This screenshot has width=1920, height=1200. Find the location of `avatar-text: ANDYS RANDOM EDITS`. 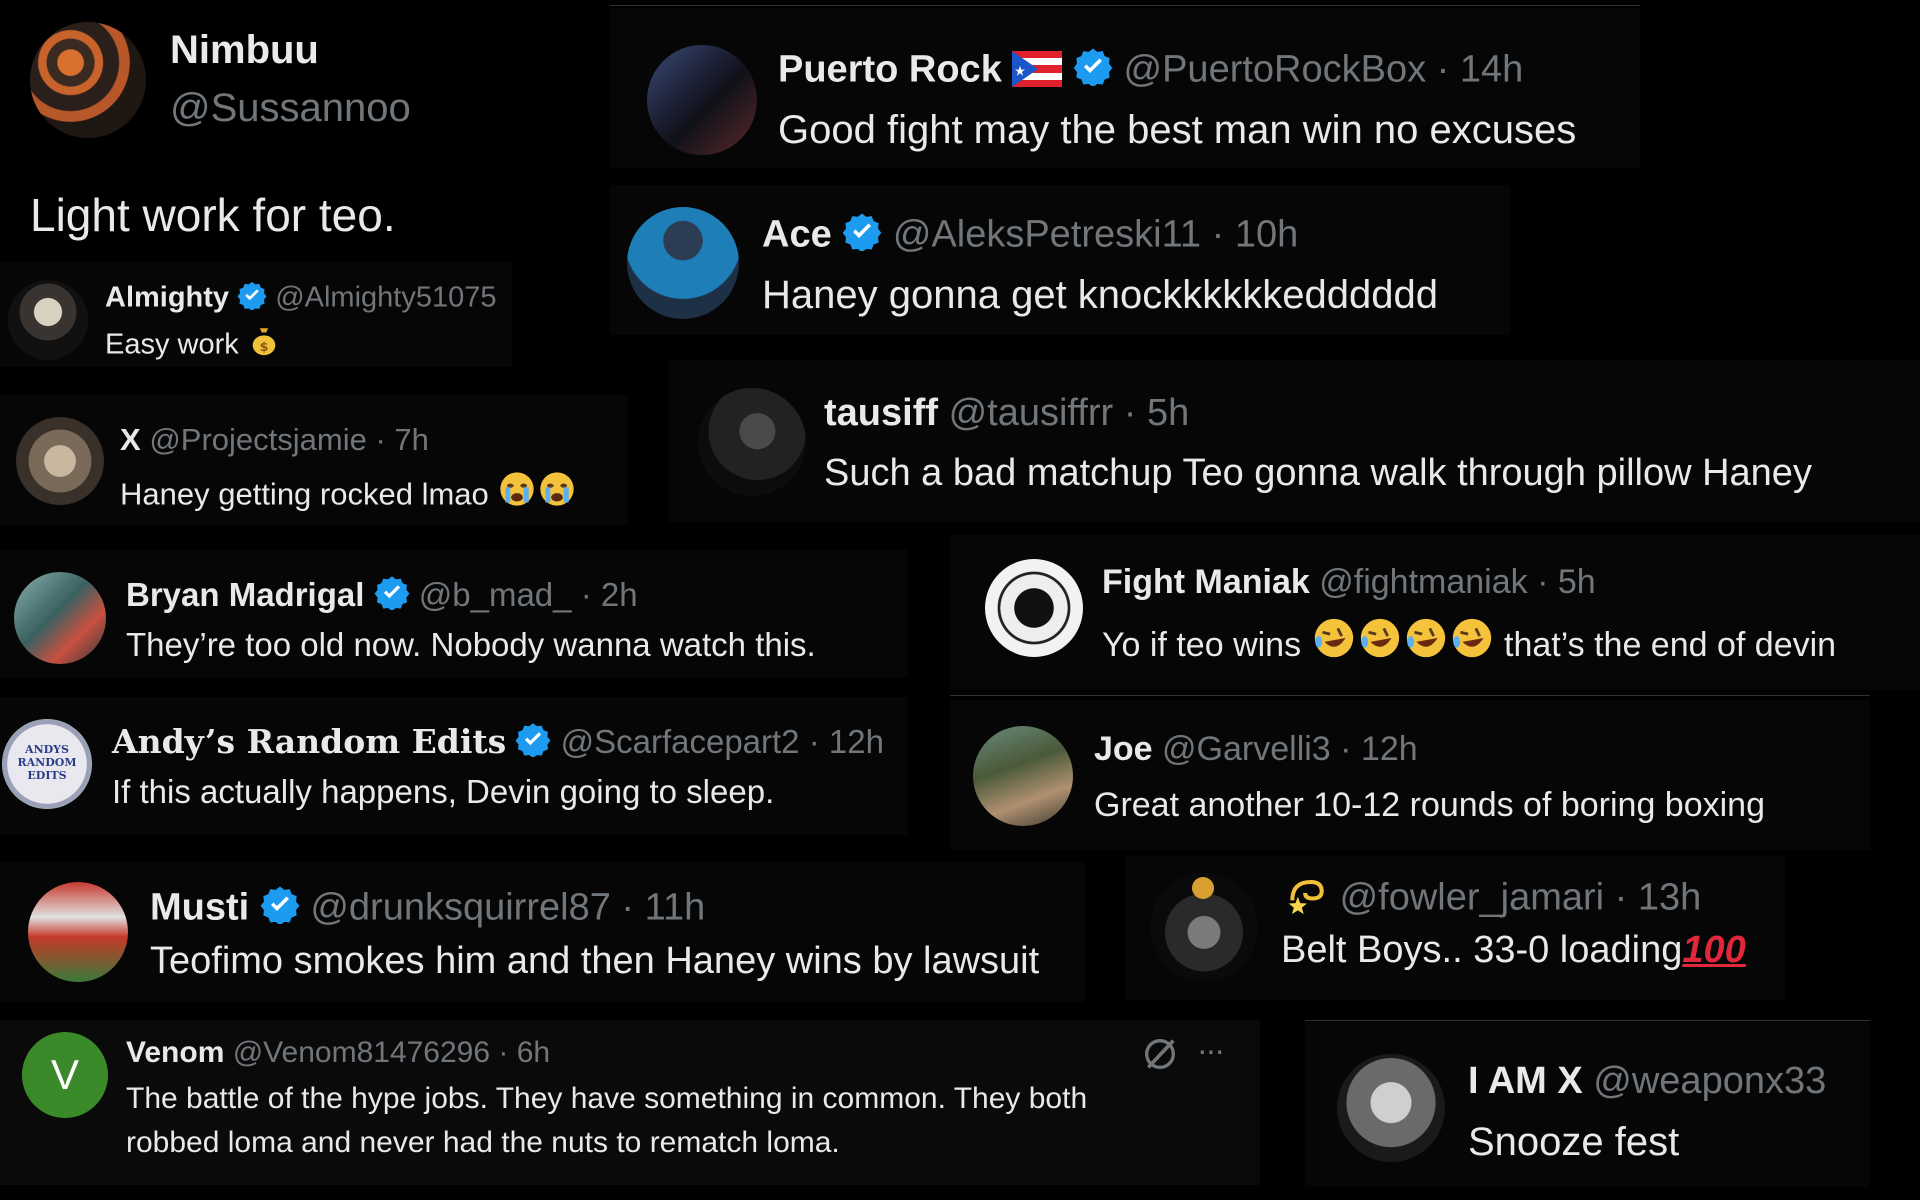

avatar-text: ANDYS RANDOM EDITS is located at coordinates (47, 762).